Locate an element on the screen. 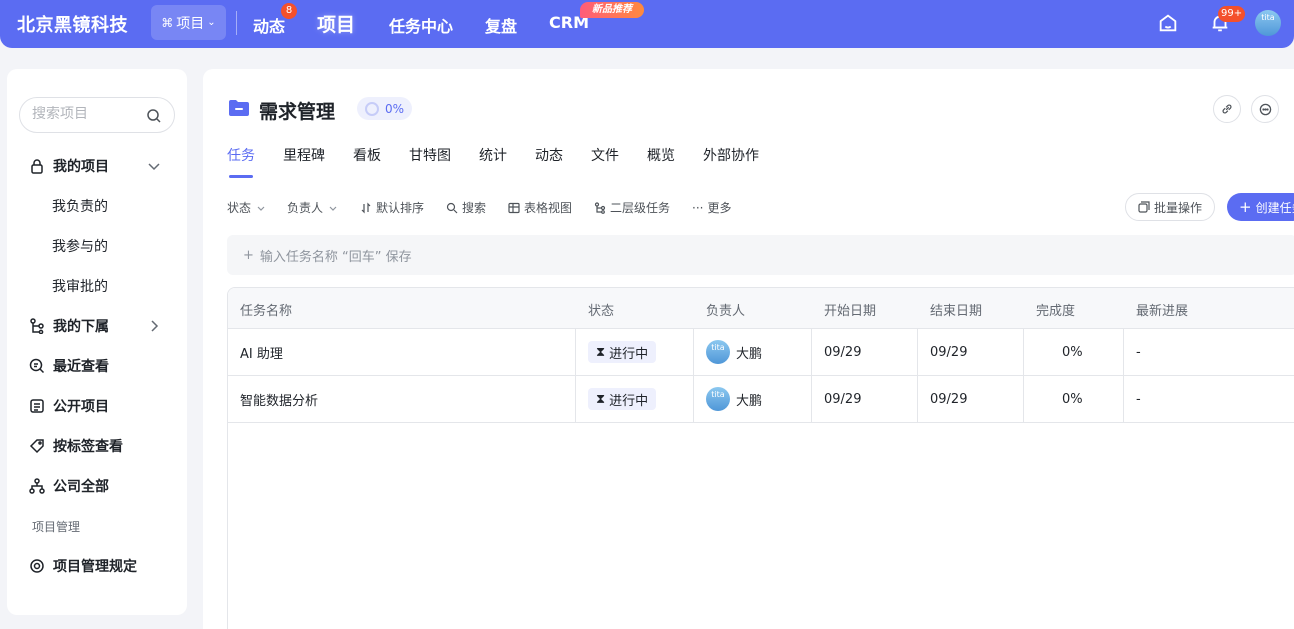 Image resolution: width=1294 pixels, height=629 pixels. sort-button: 默认排序 is located at coordinates (392, 207).